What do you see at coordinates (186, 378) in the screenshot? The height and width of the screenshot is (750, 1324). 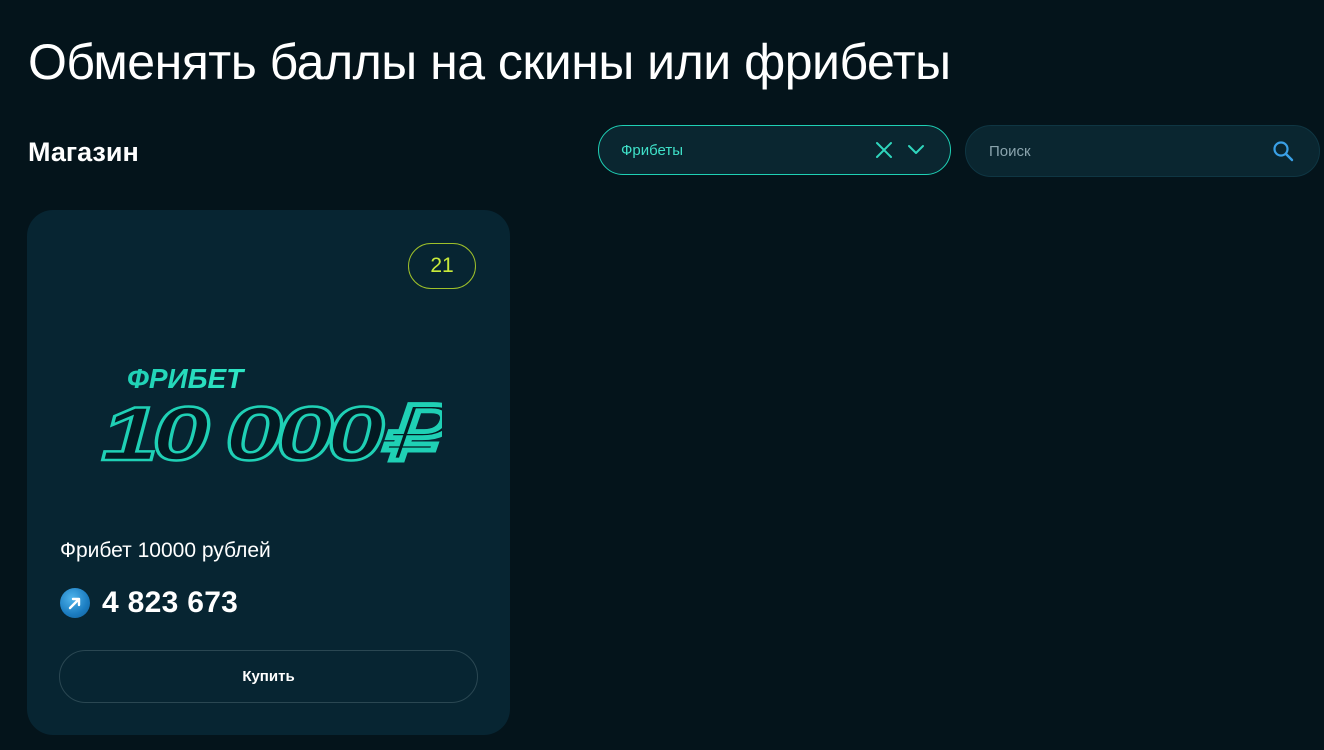 I see `product-image-label-top: ФРИБЕТ` at bounding box center [186, 378].